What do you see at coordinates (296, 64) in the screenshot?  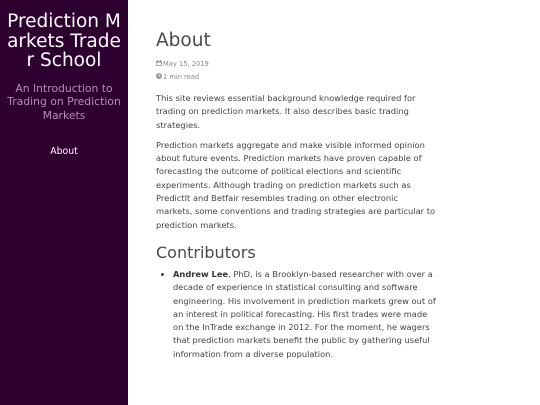 I see `post-date: May 15, 2019` at bounding box center [296, 64].